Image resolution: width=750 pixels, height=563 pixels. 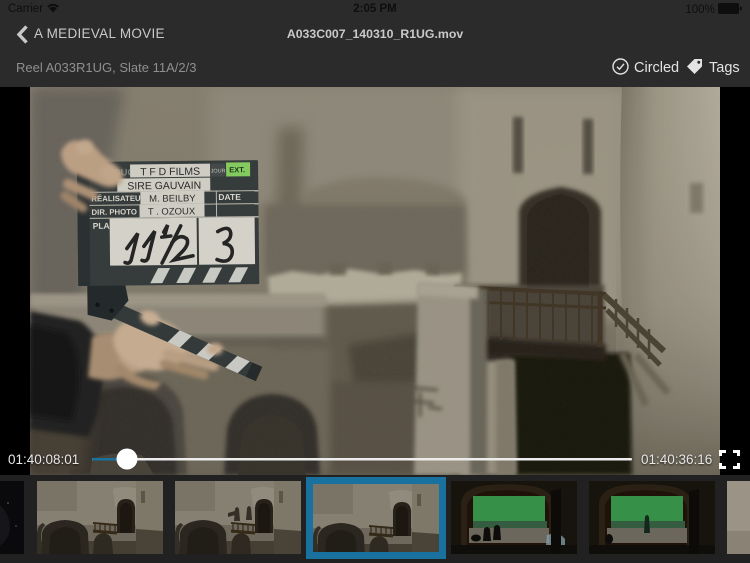 What do you see at coordinates (237, 169) in the screenshot?
I see `svg-text: EXT.` at bounding box center [237, 169].